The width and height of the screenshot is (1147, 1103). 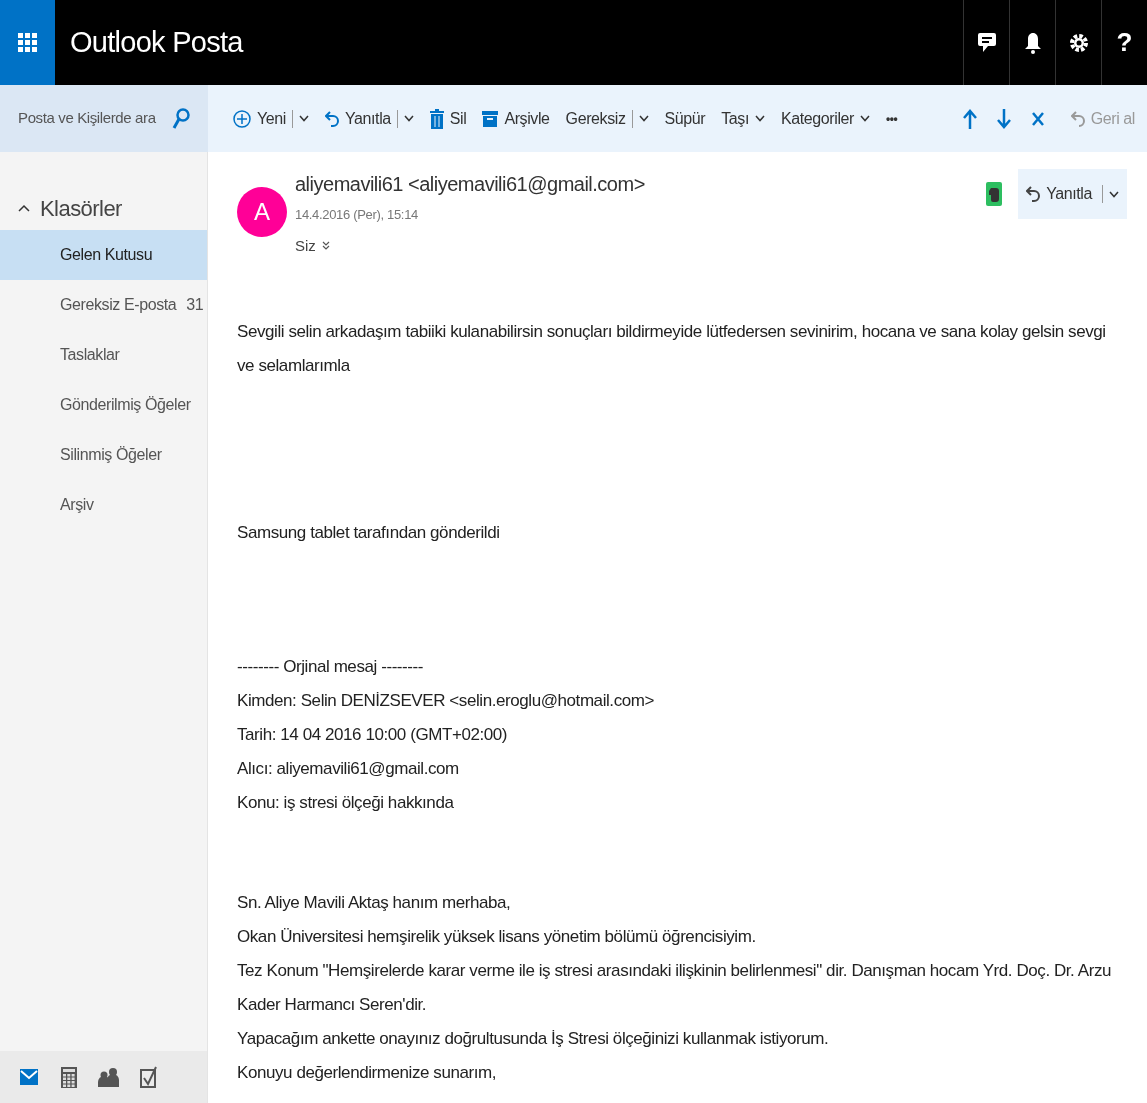 I want to click on more-button: •••, so click(x=892, y=118).